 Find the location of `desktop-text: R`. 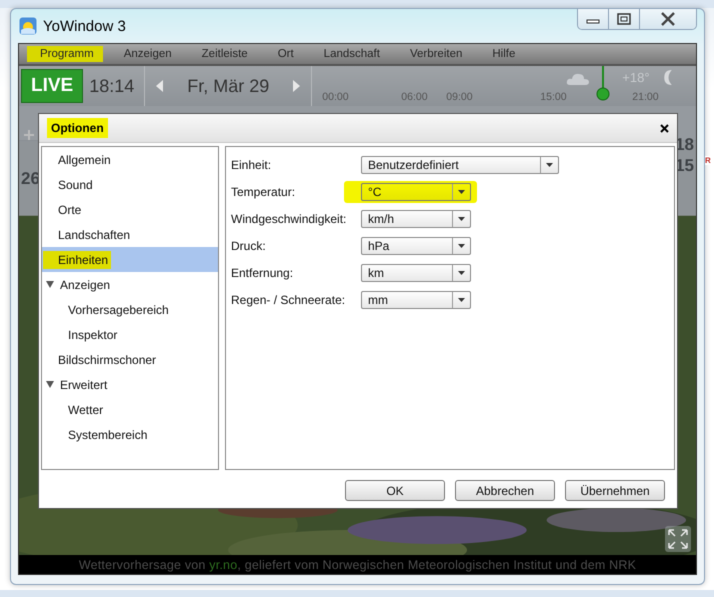

desktop-text: R is located at coordinates (708, 160).